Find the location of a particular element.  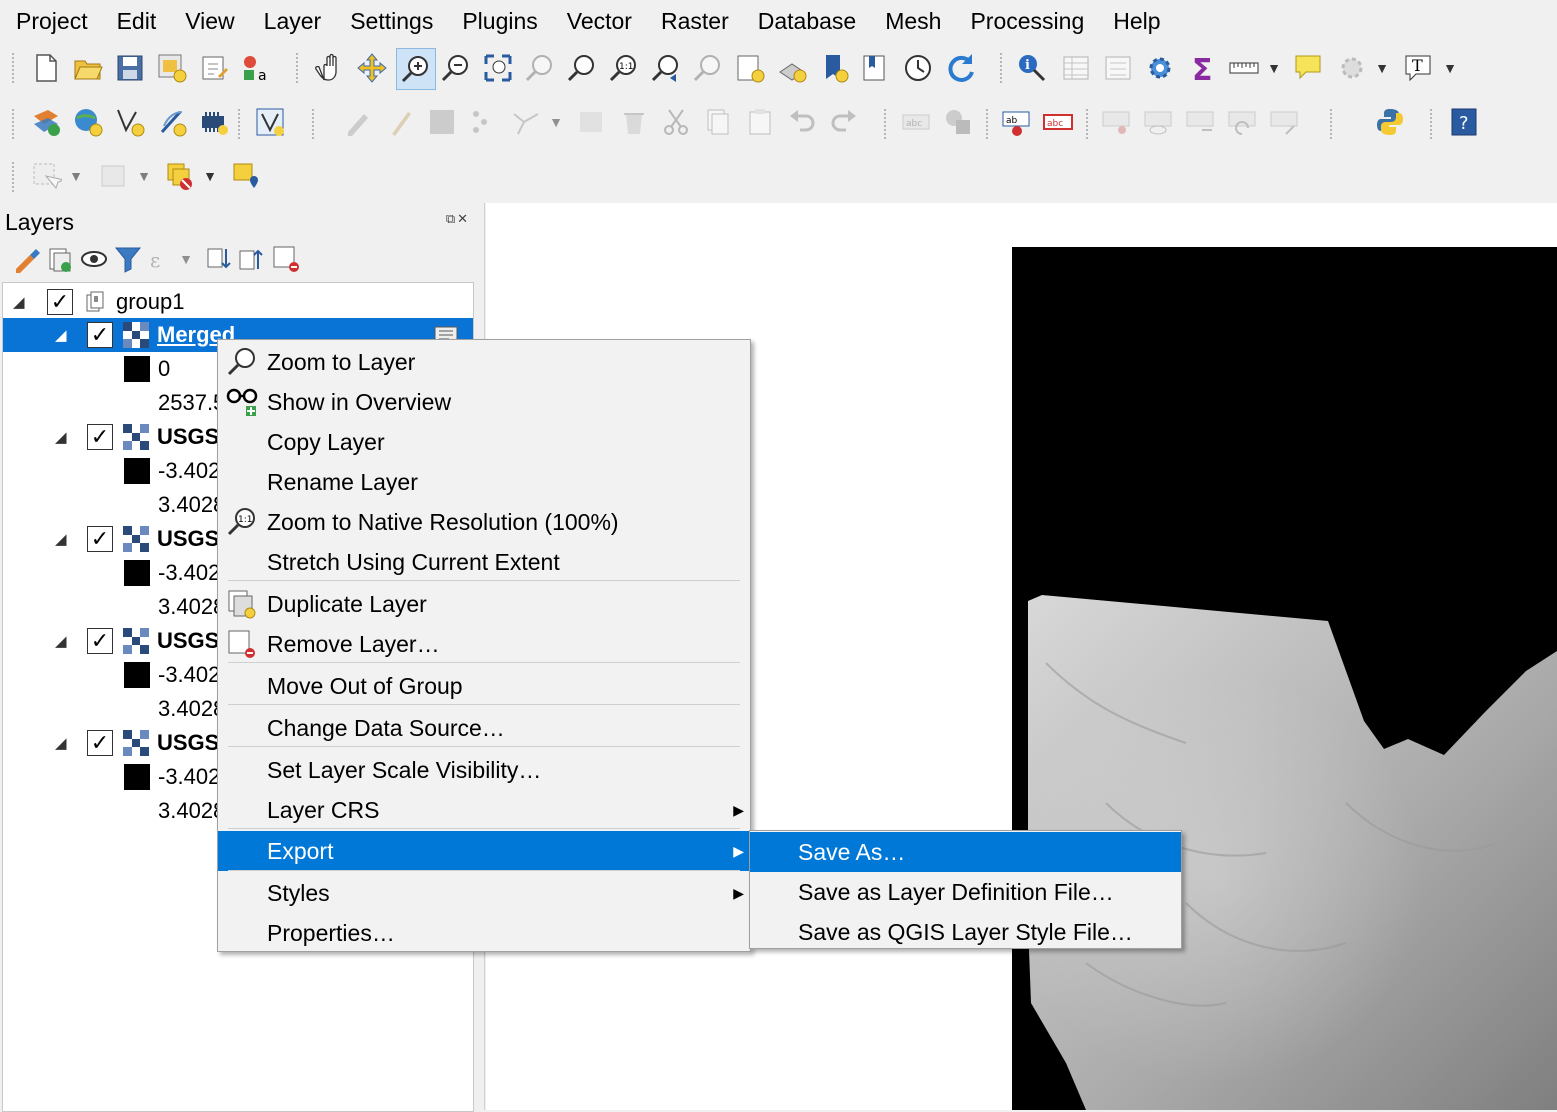

text-annotation-icon: T is located at coordinates (1418, 68).